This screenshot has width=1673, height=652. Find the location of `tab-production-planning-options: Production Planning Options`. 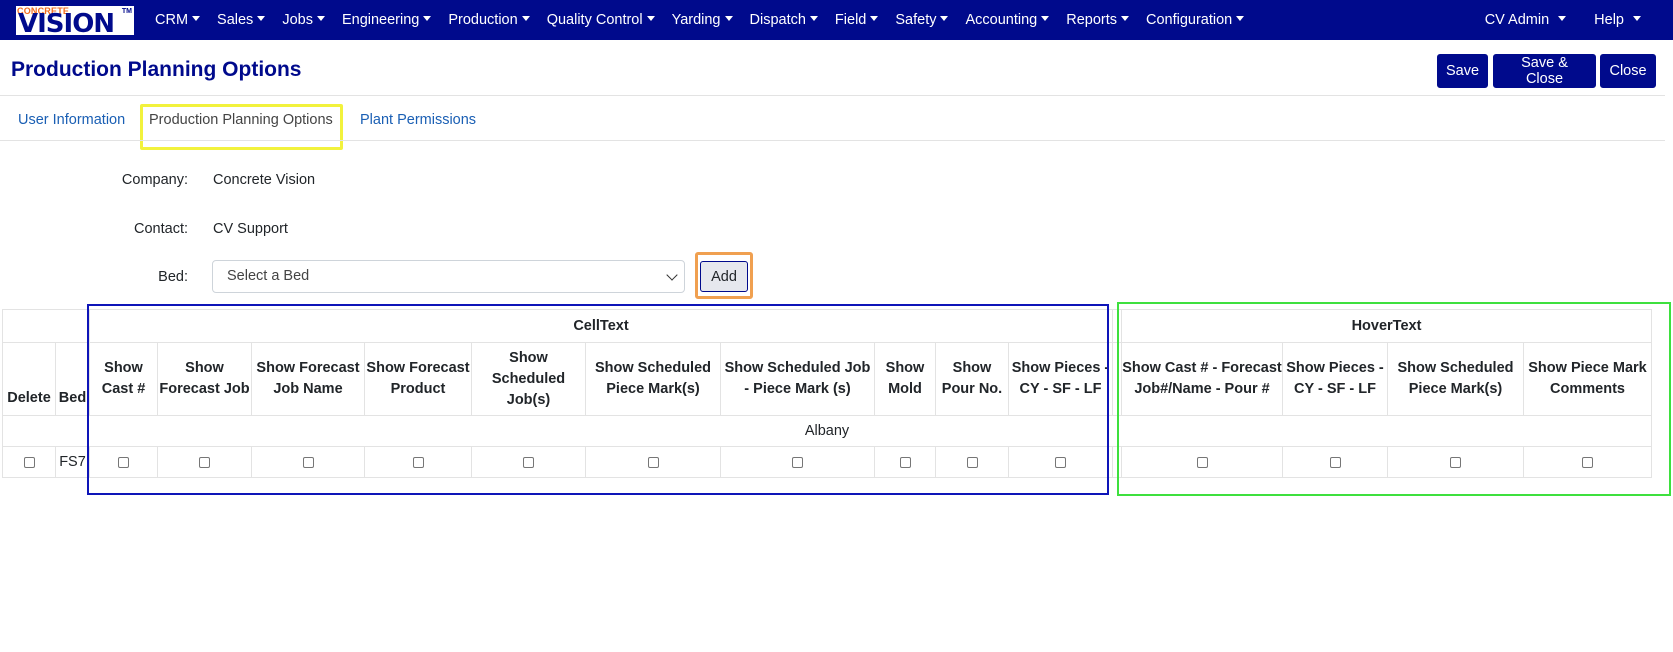

tab-production-planning-options: Production Planning Options is located at coordinates (241, 120).